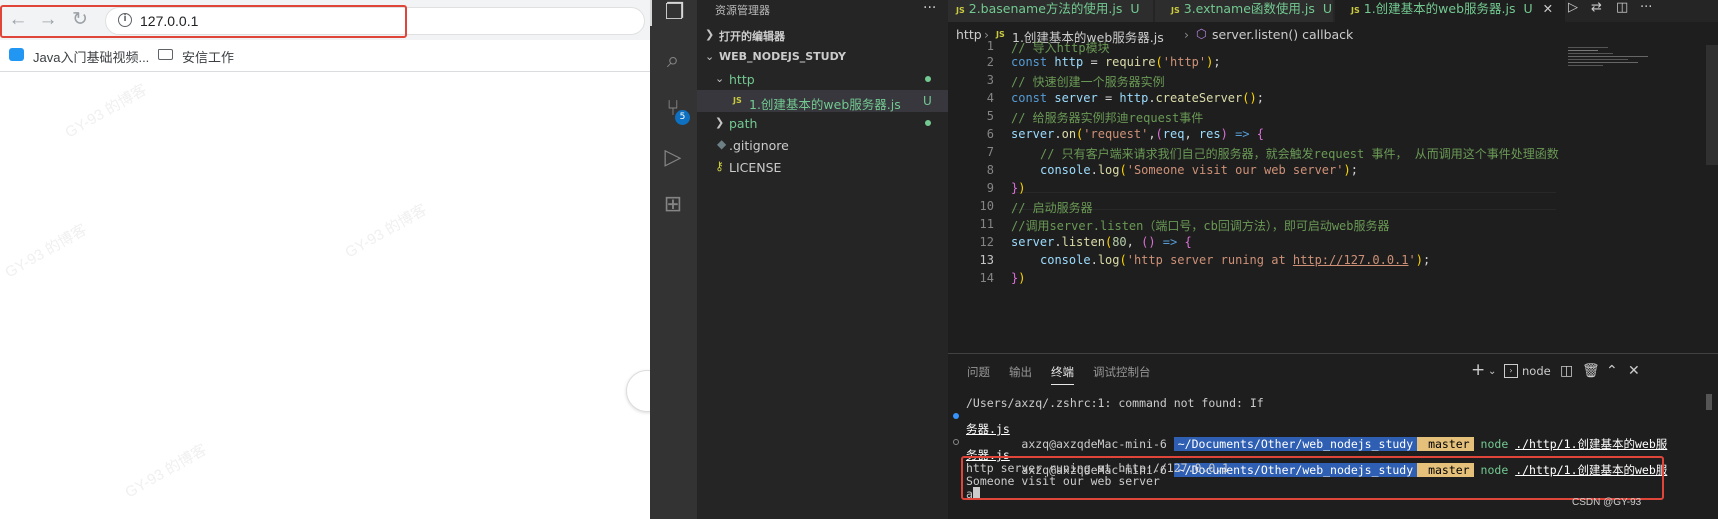 The image size is (1718, 519). Describe the element at coordinates (986, 278) in the screenshot. I see `line-number: 14` at that location.